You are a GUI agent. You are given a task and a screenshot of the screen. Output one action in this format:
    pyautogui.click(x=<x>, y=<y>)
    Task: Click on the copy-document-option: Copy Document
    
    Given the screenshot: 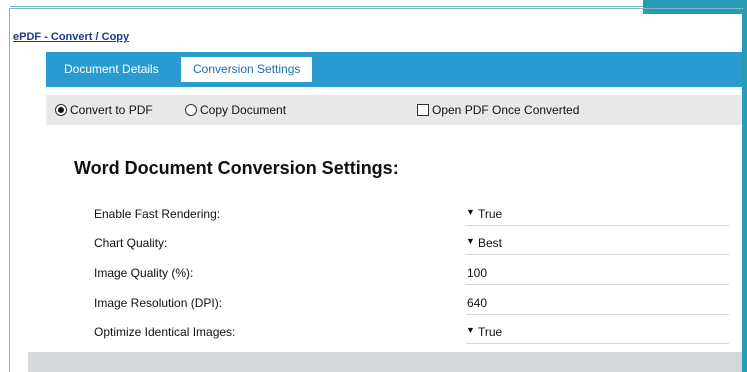 What is the action you would take?
    pyautogui.click(x=235, y=110)
    